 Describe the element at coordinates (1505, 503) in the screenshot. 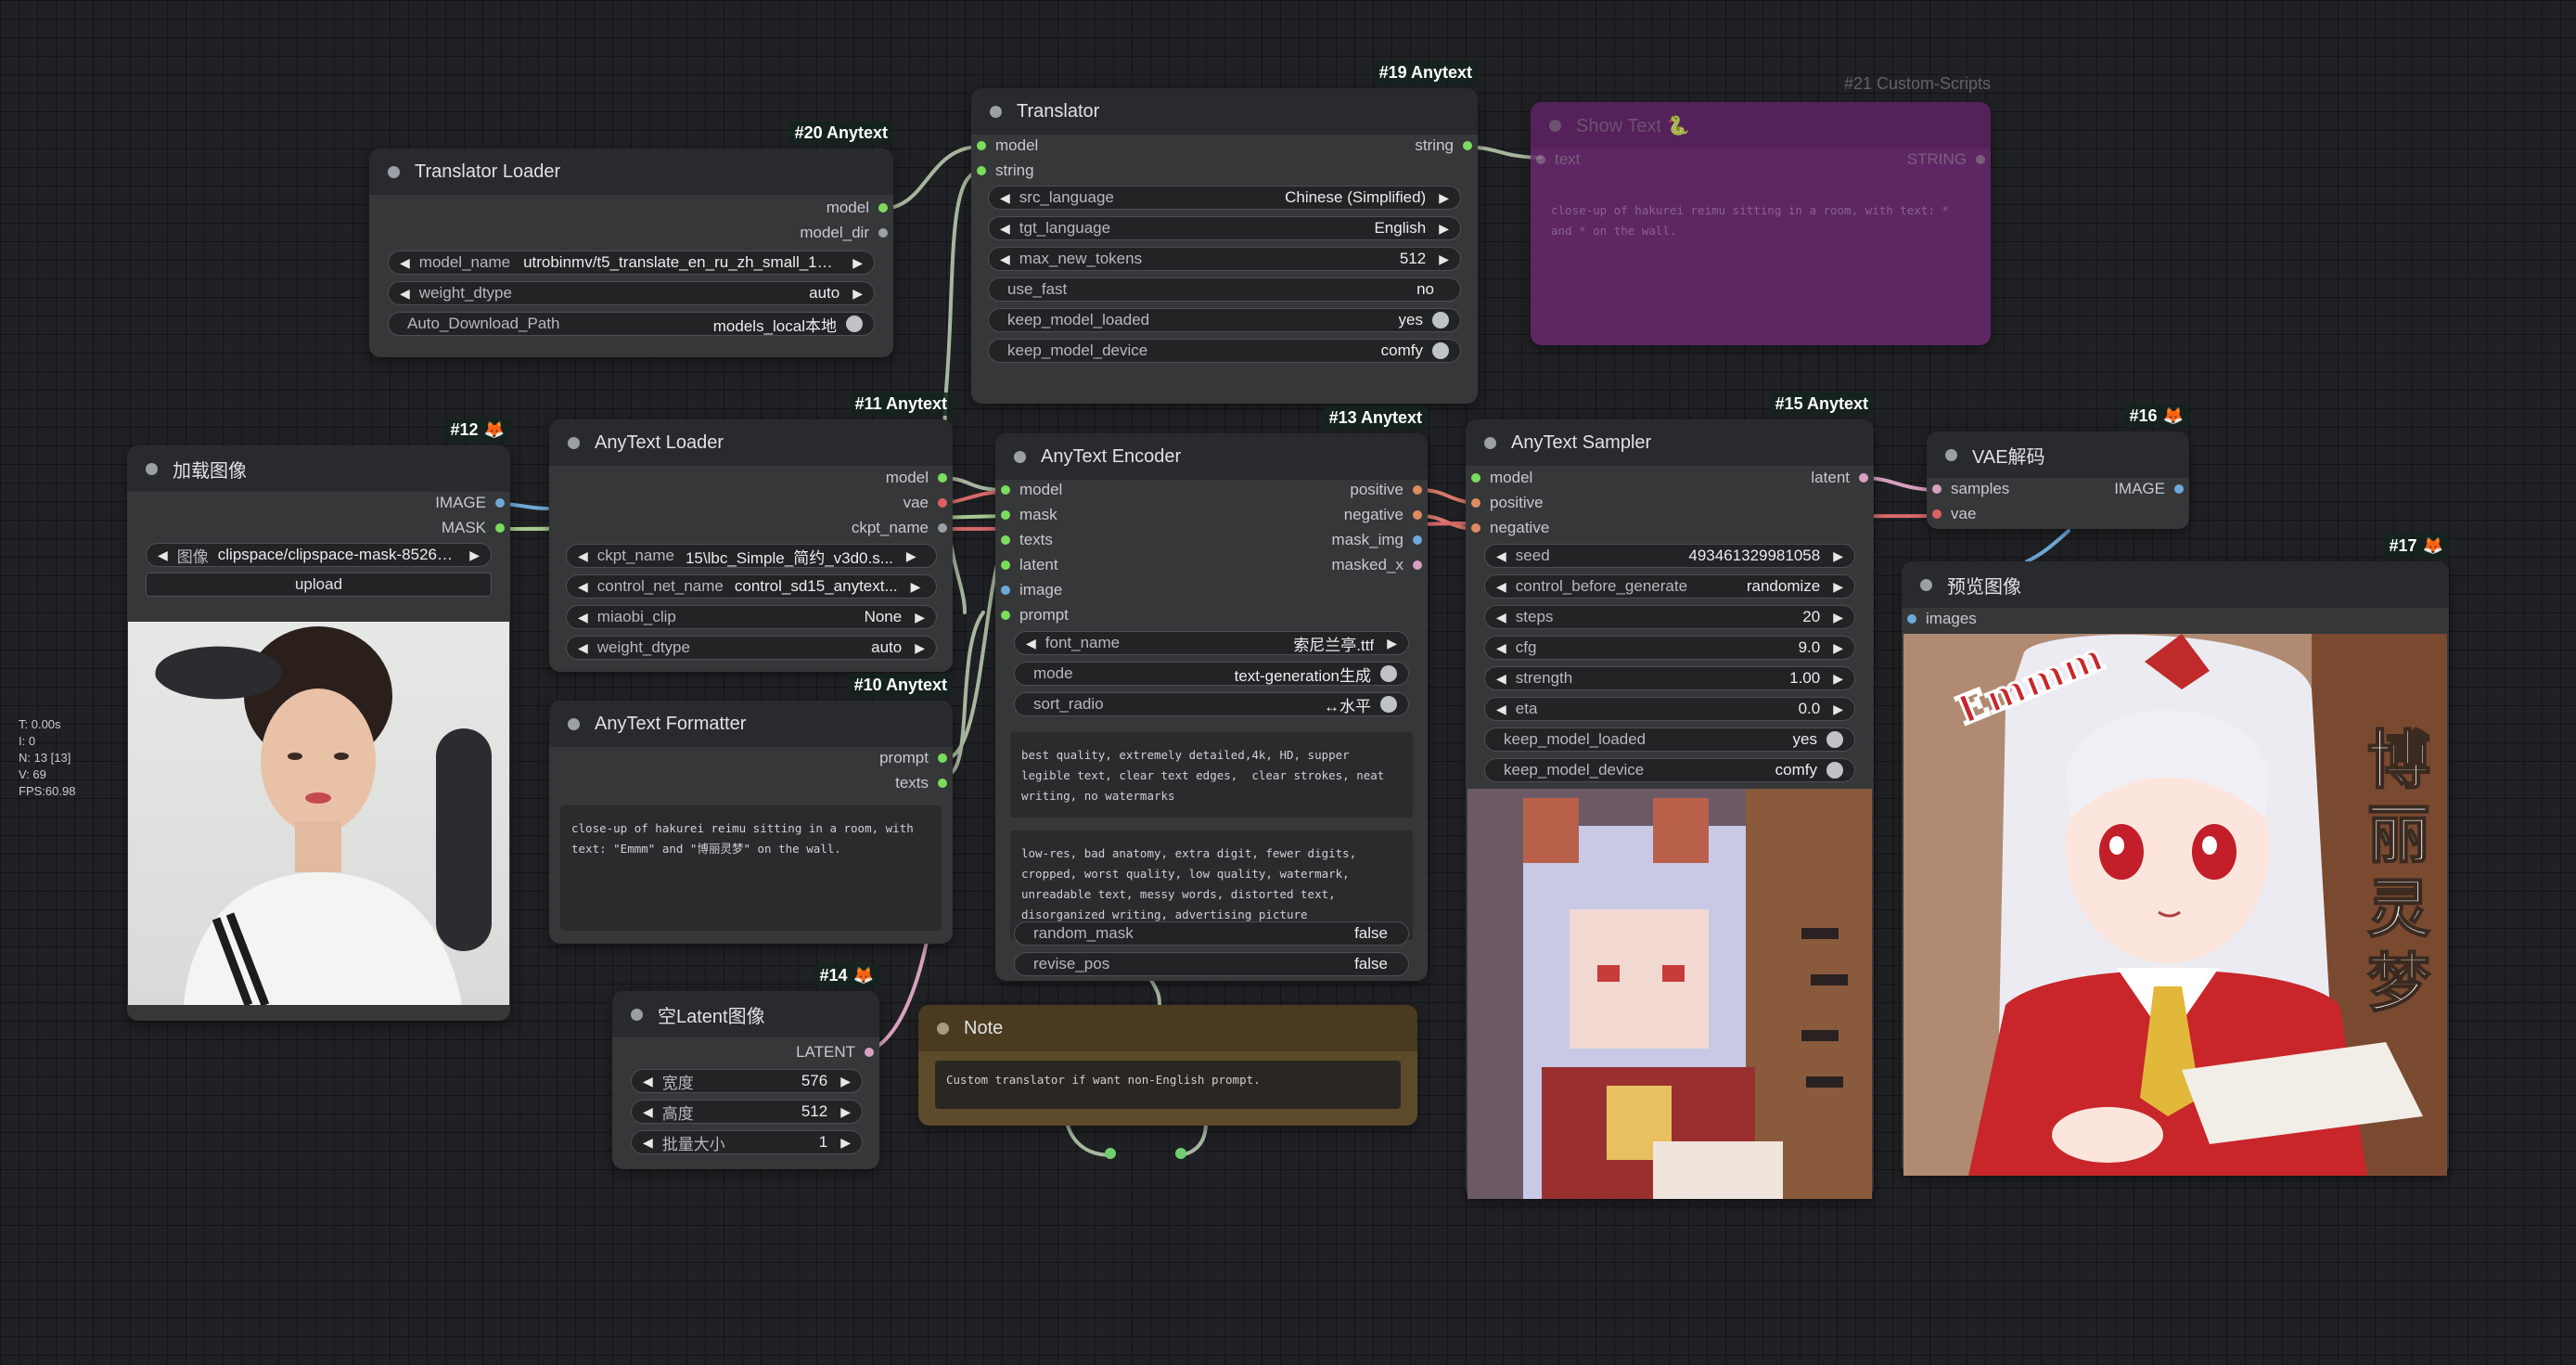

I see `input-positive: positive` at that location.